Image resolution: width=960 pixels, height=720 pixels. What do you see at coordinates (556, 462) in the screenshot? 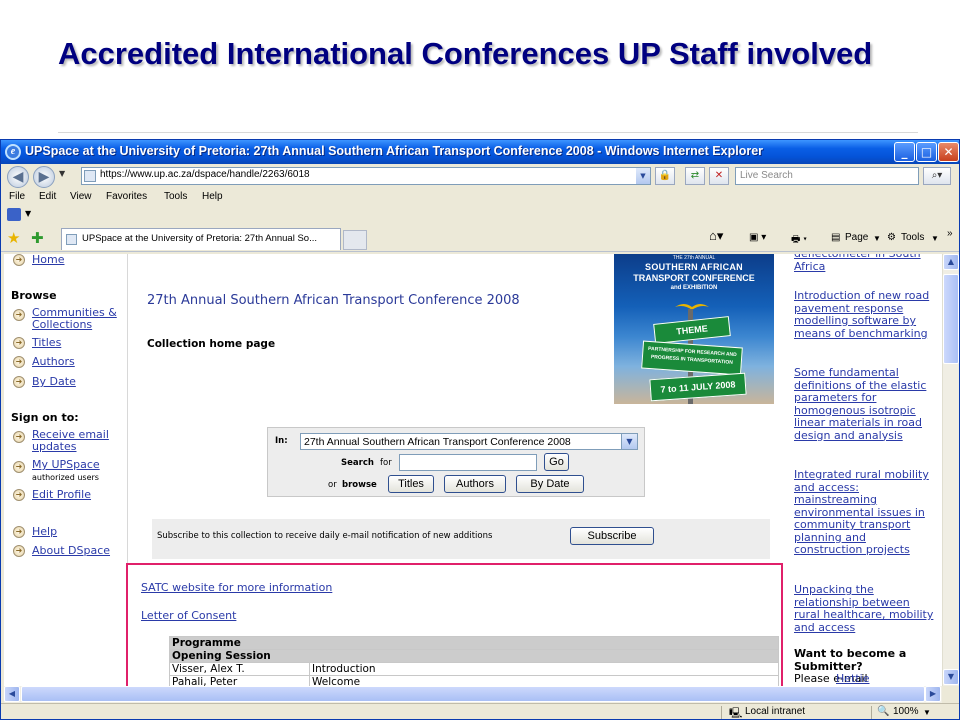
I see `go-button: Go` at bounding box center [556, 462].